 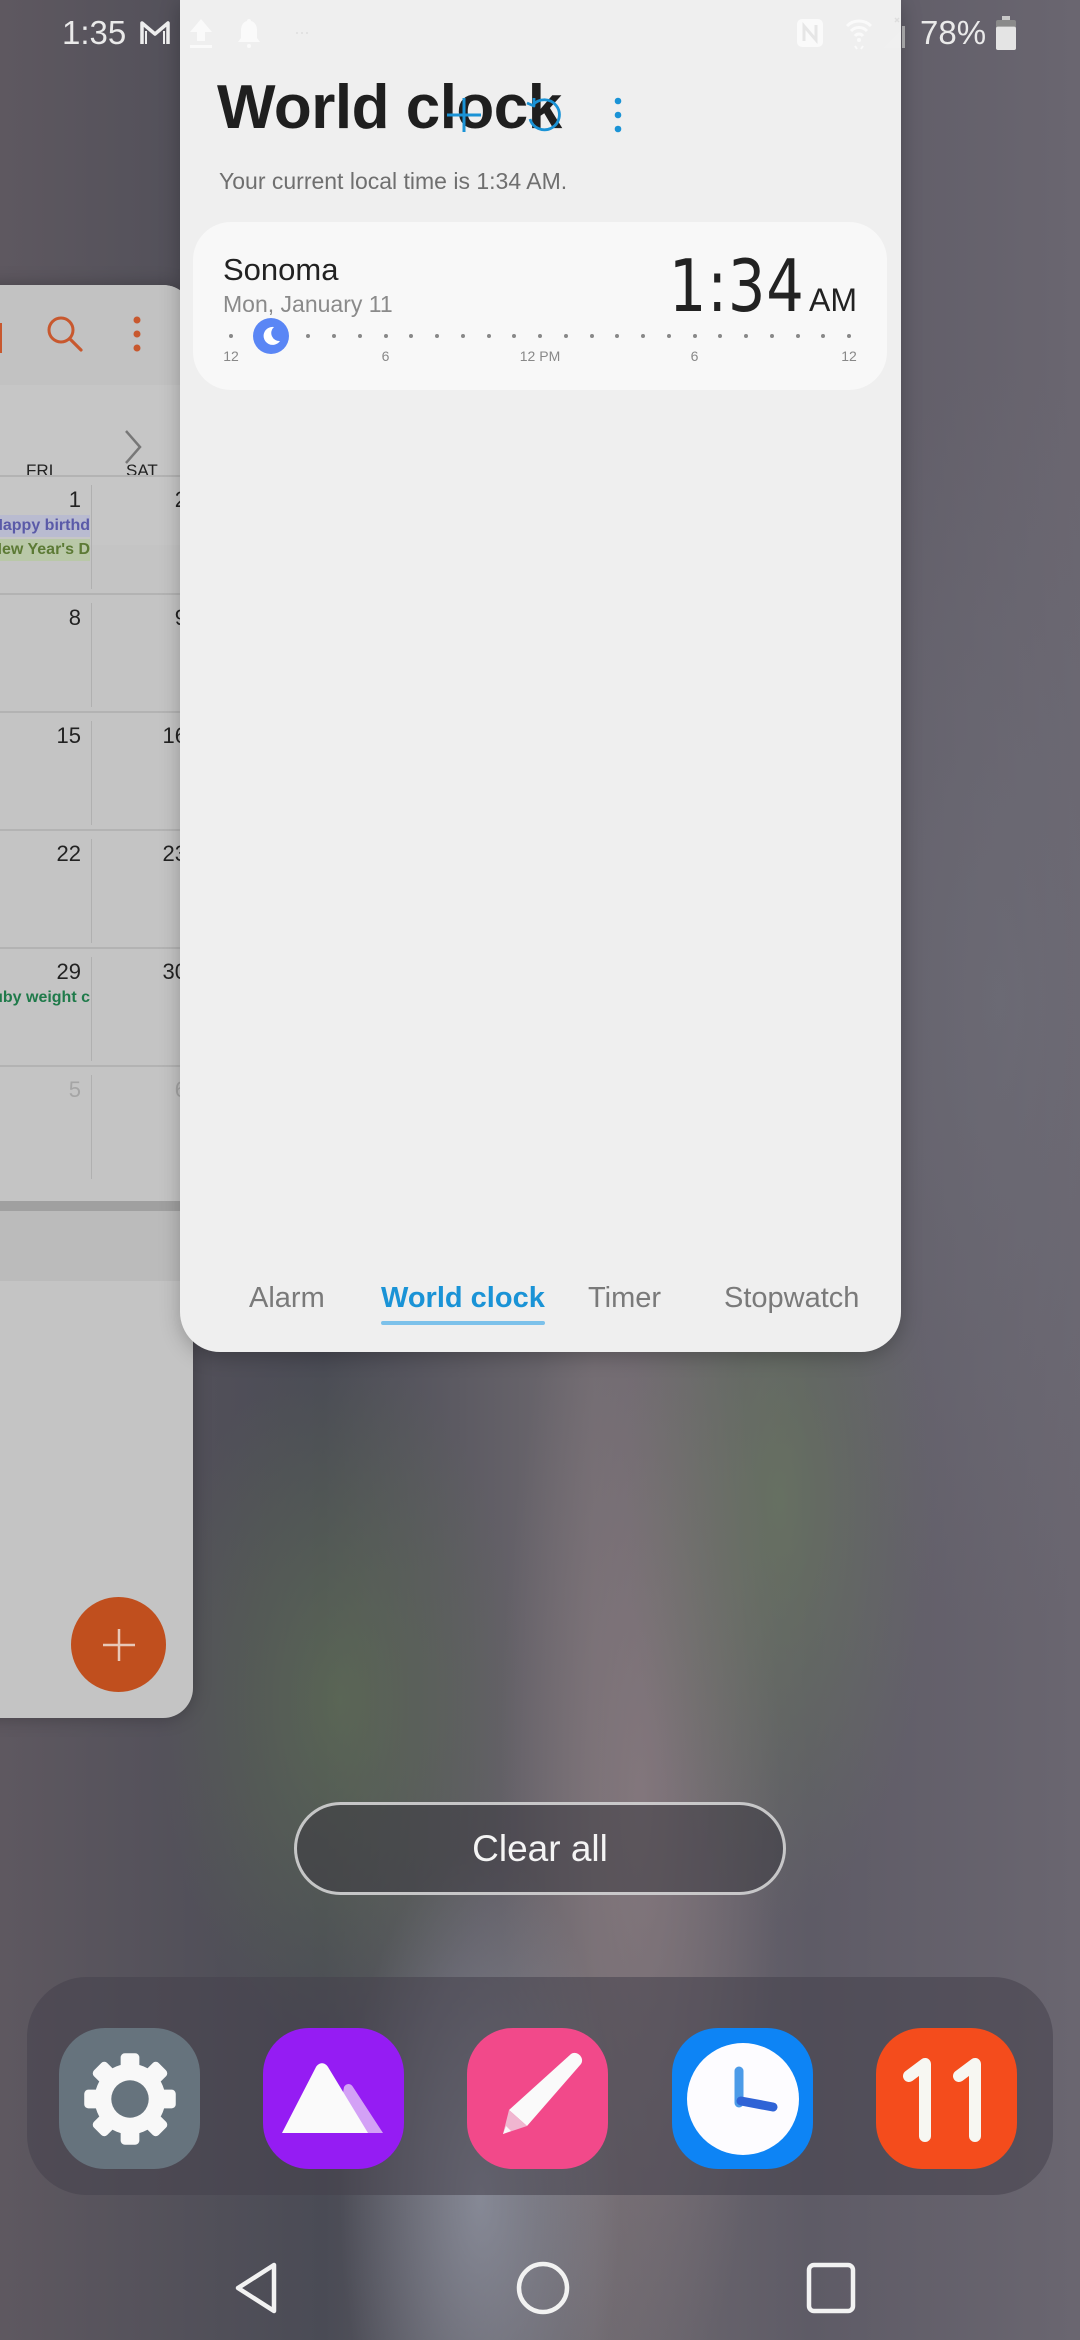 I want to click on home-circle-icon, so click(x=543, y=2288).